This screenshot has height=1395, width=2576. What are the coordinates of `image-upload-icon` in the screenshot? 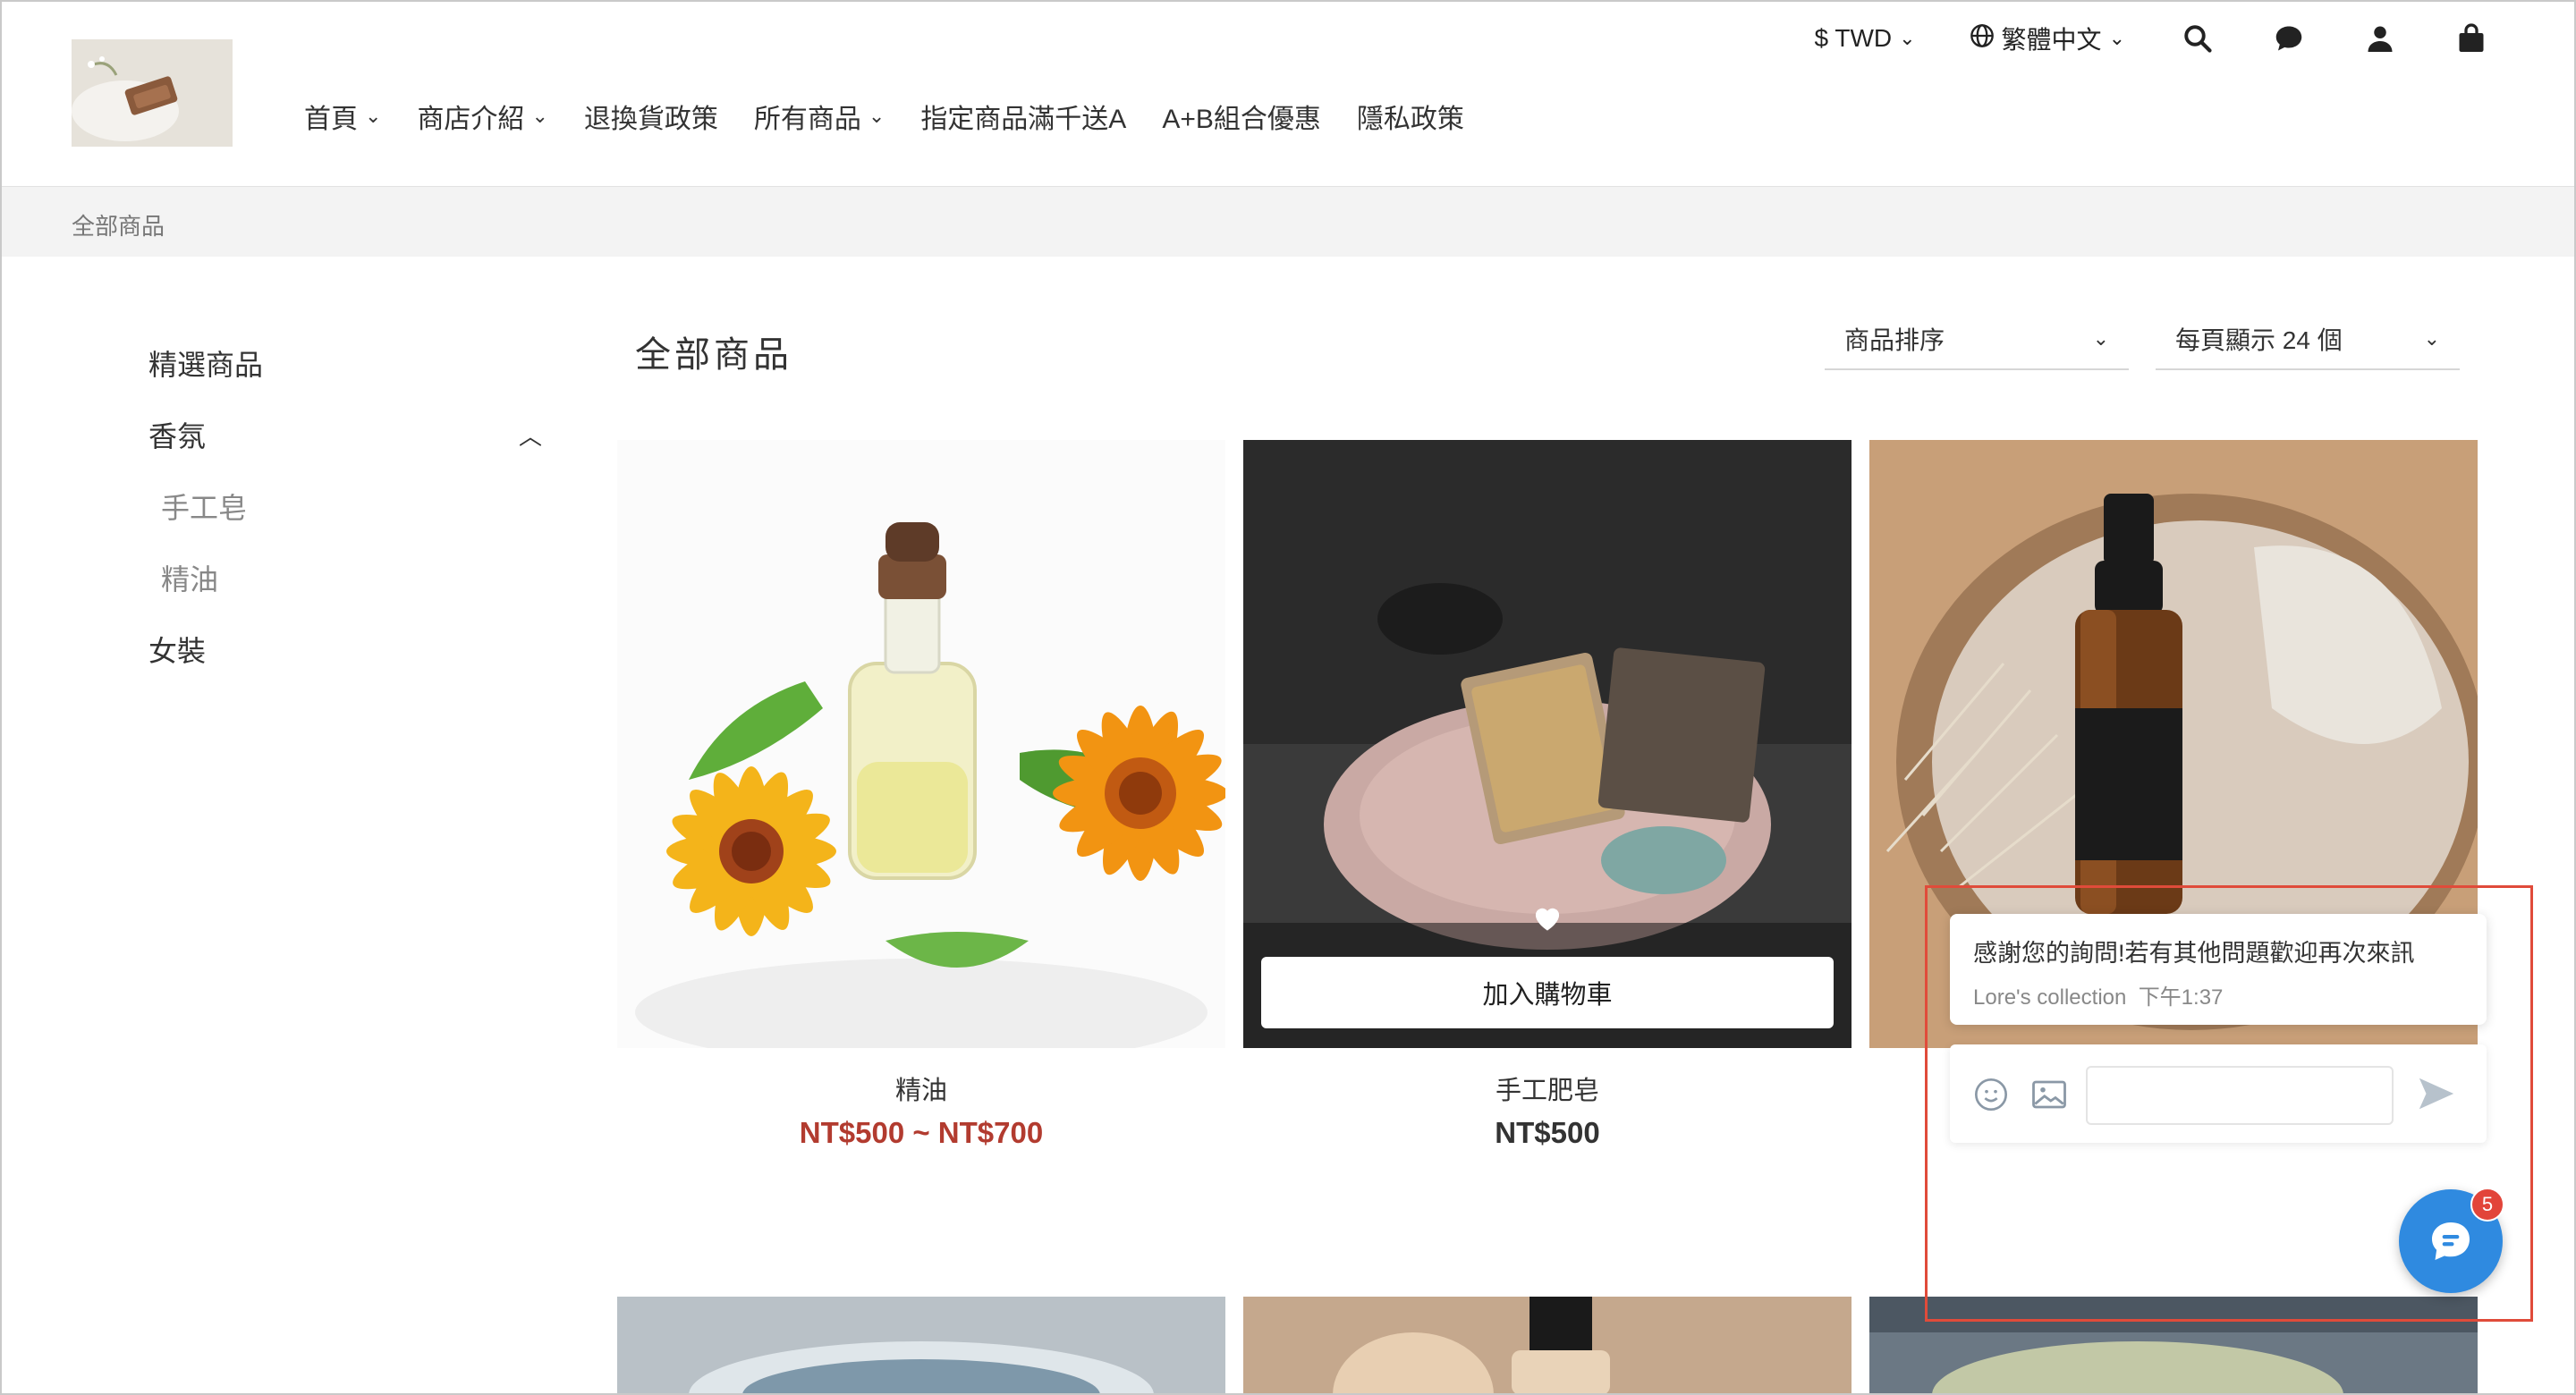 It's located at (2049, 1097).